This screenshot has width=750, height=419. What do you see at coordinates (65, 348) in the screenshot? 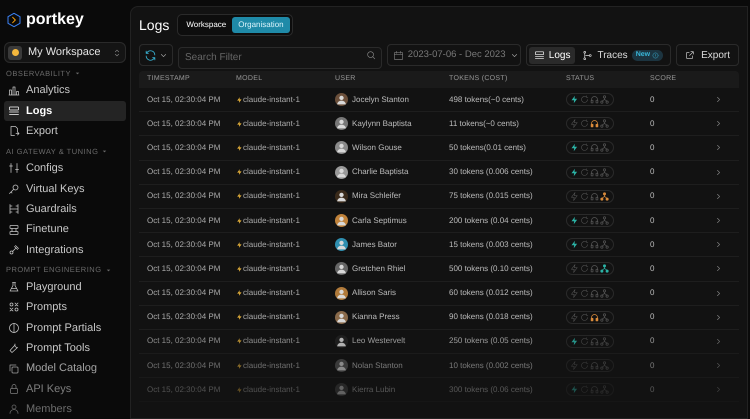
I see `sidebar-item: Prompt Tools` at bounding box center [65, 348].